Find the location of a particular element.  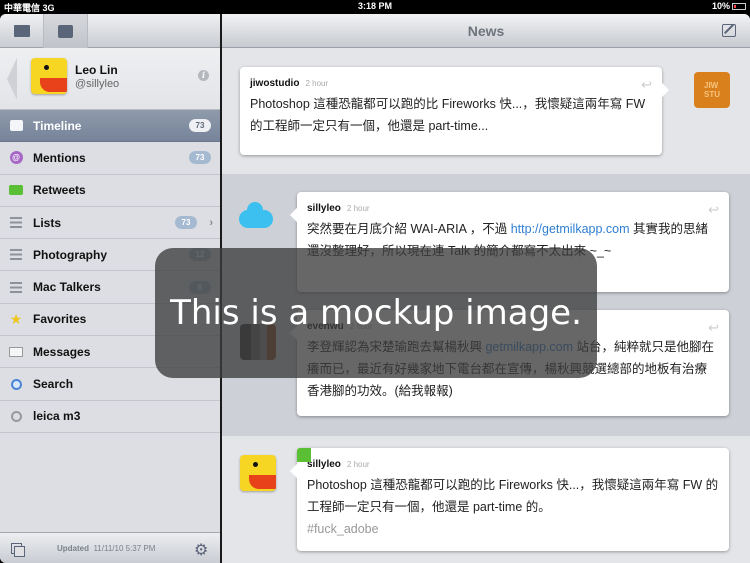

mockup-watermark: This is a mockup image. is located at coordinates (376, 313).